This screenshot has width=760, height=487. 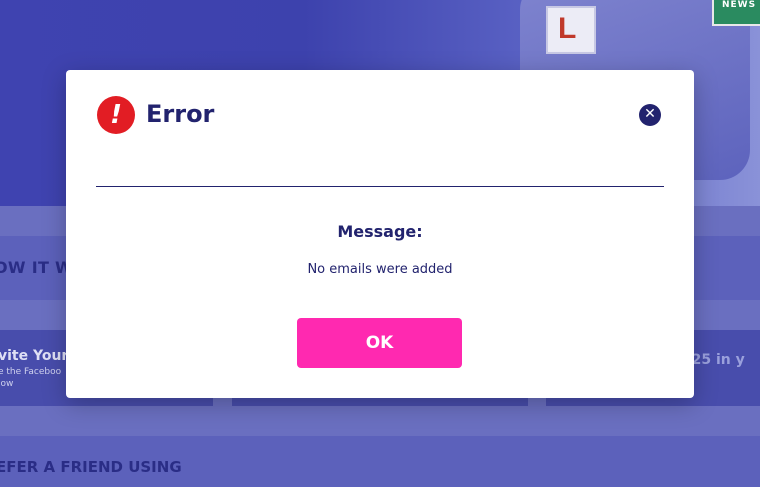 I want to click on learner-plate-image: L, so click(x=571, y=30).